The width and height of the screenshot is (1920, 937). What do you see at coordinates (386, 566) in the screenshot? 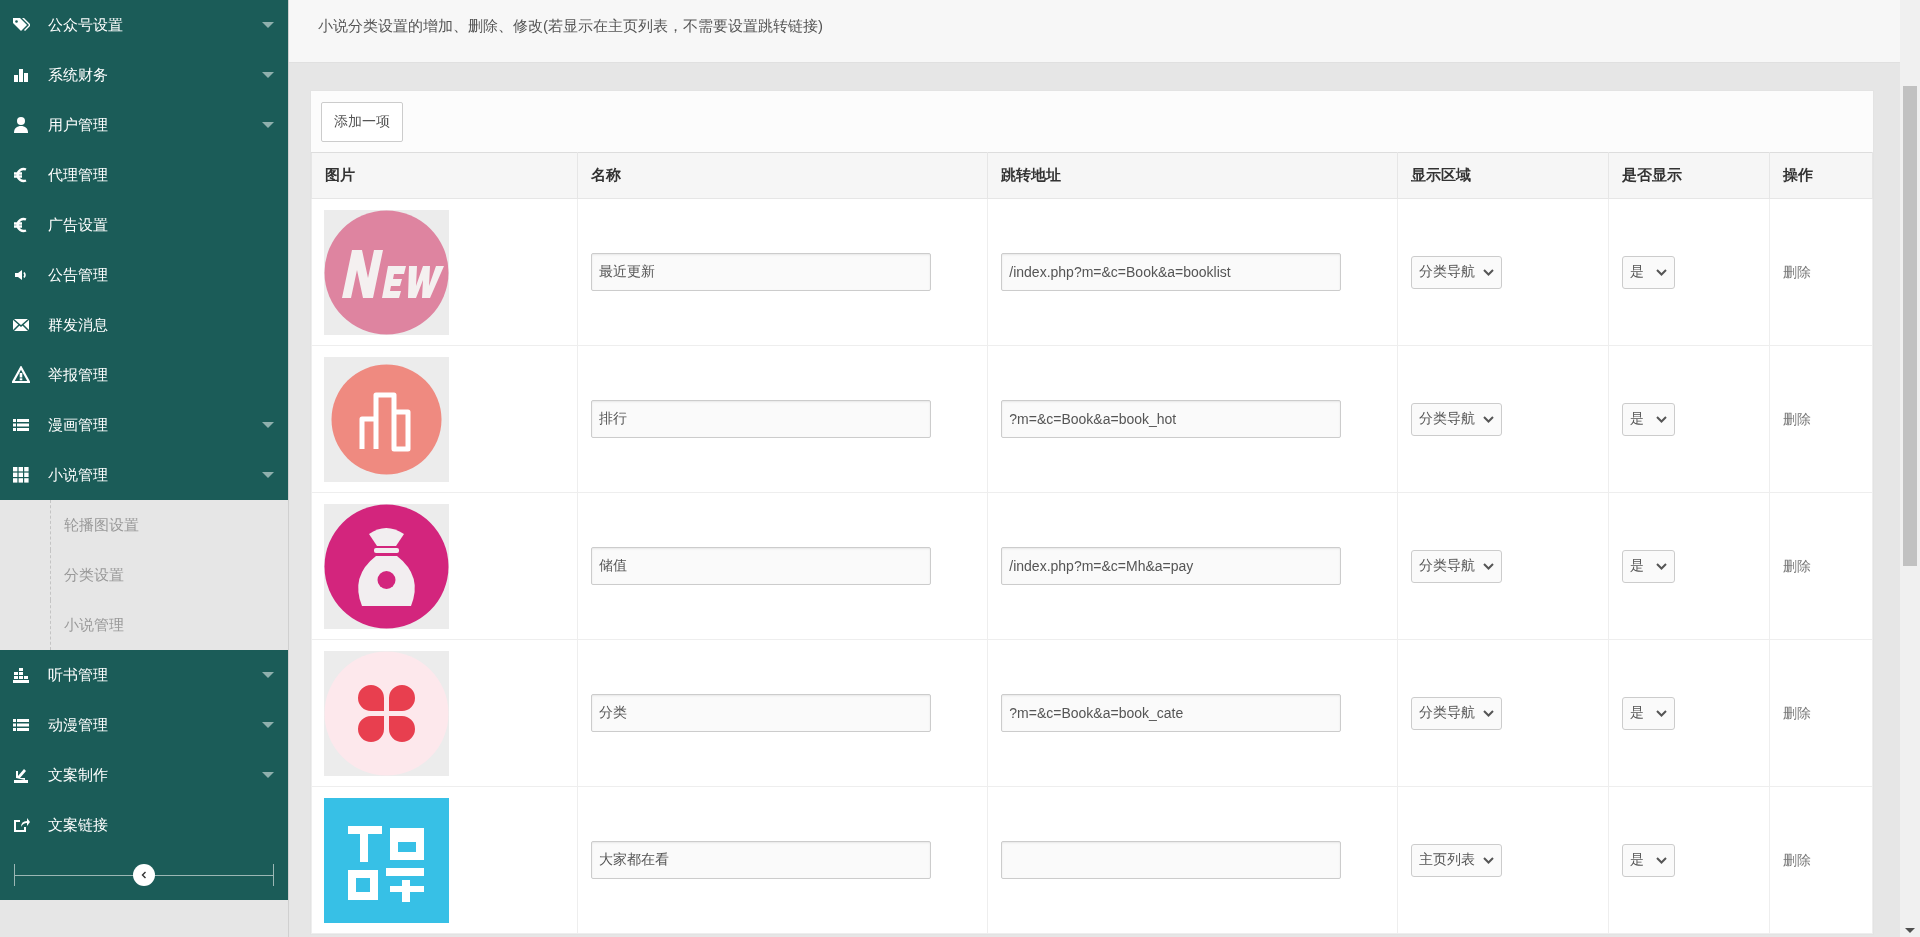
I see `money-bag-icon` at bounding box center [386, 566].